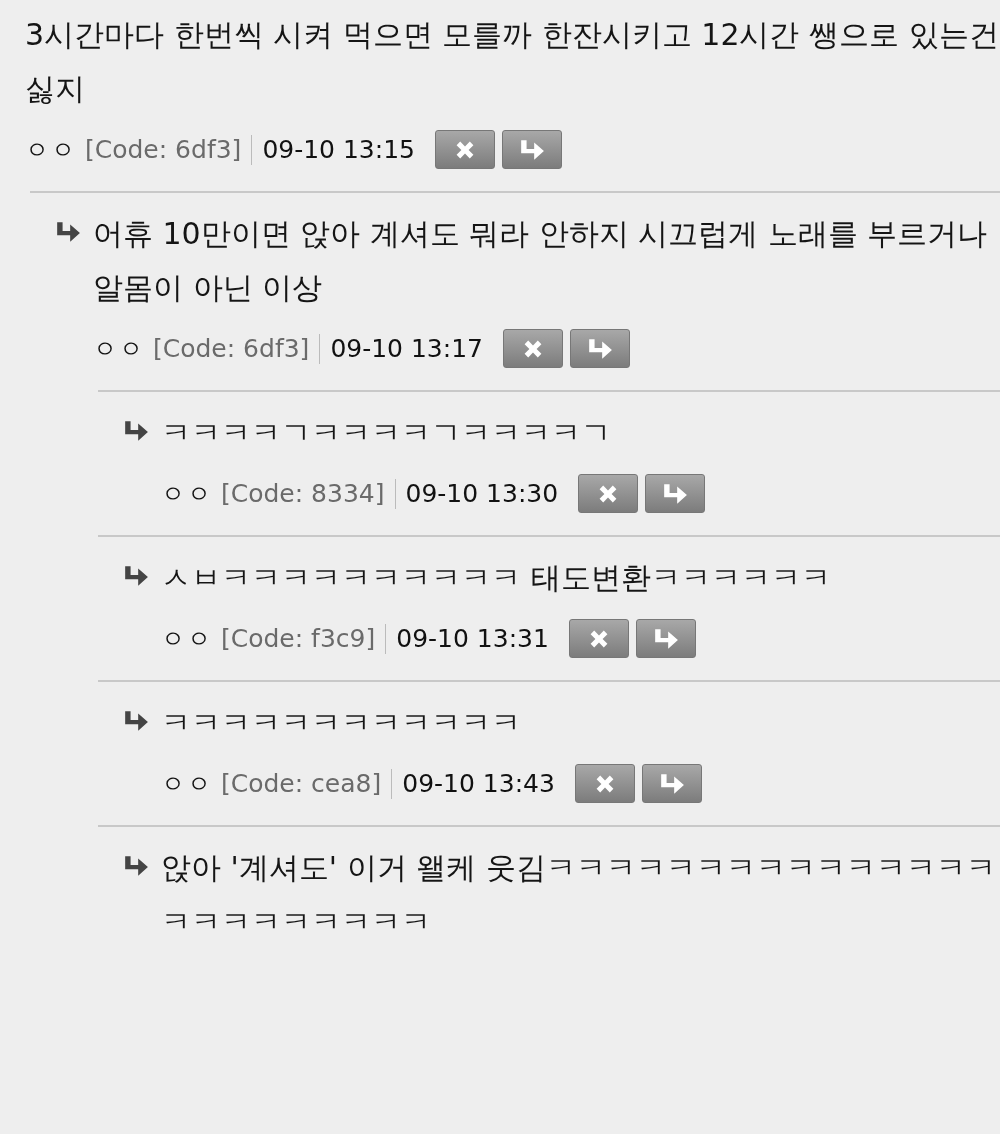  What do you see at coordinates (512, 62) in the screenshot?
I see `comment-text: 3시간마다 한번씩 시켜 먹으면 모를까 한잔시키고 12시간 쌩으로 있는건 싫지` at bounding box center [512, 62].